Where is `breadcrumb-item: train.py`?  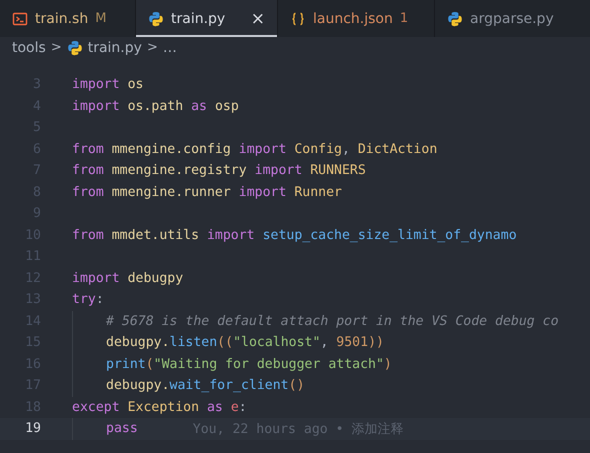
breadcrumb-item: train.py is located at coordinates (115, 48).